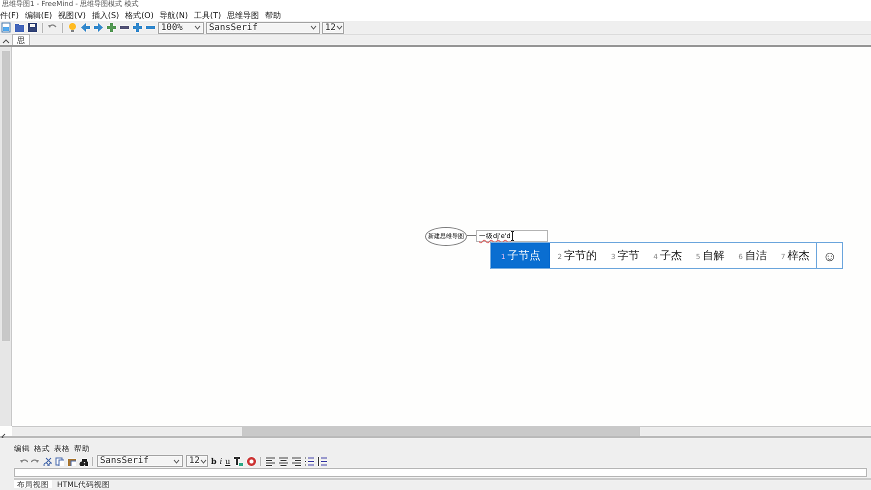 The height and width of the screenshot is (490, 871). What do you see at coordinates (214, 461) in the screenshot?
I see `bold-button: b` at bounding box center [214, 461].